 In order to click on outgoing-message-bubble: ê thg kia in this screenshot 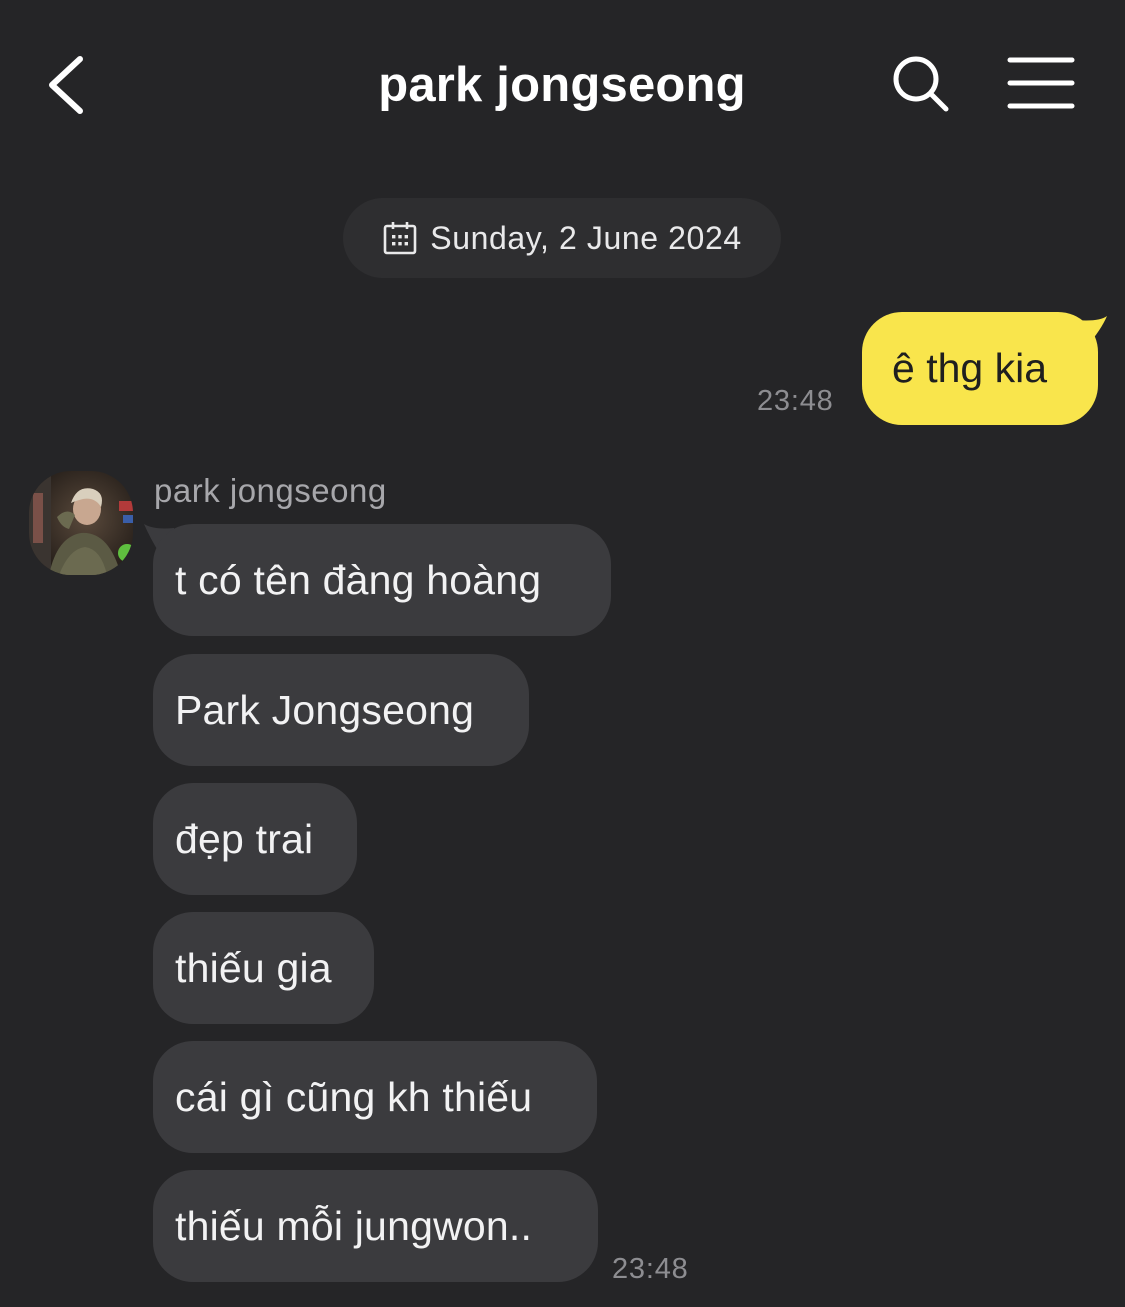, I will do `click(980, 368)`.